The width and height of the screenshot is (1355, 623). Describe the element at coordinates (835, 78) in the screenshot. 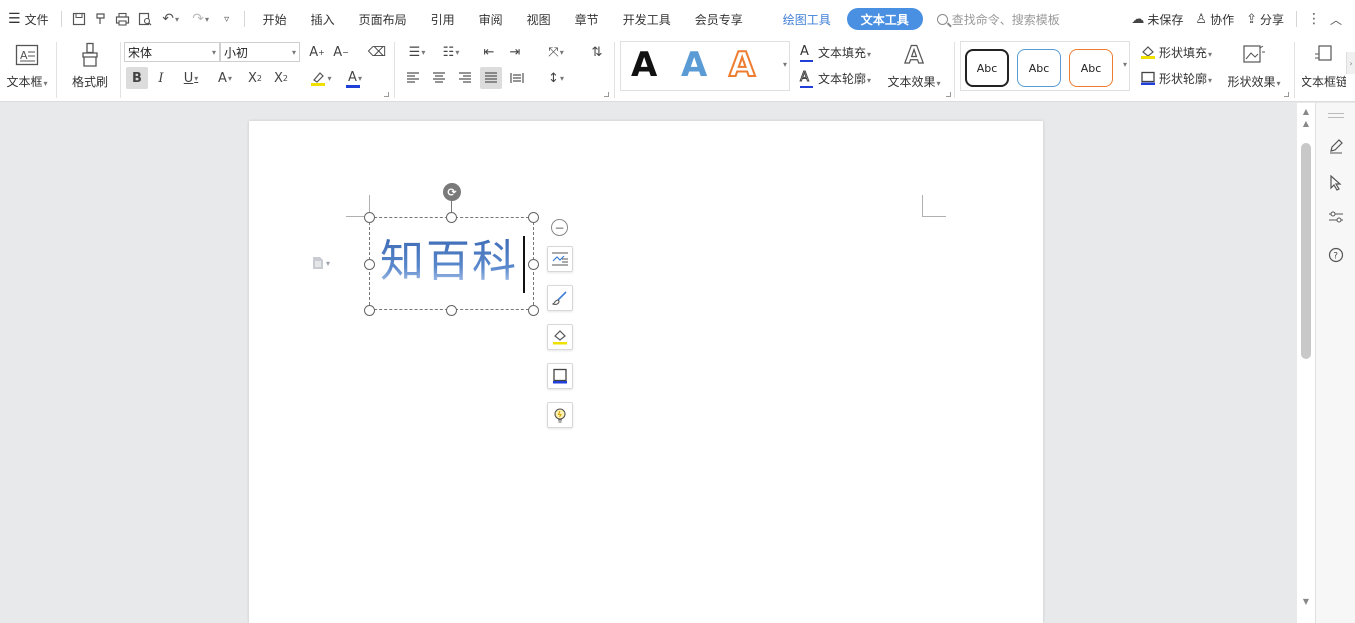

I see `text-outline-button: A 文本轮廓` at that location.